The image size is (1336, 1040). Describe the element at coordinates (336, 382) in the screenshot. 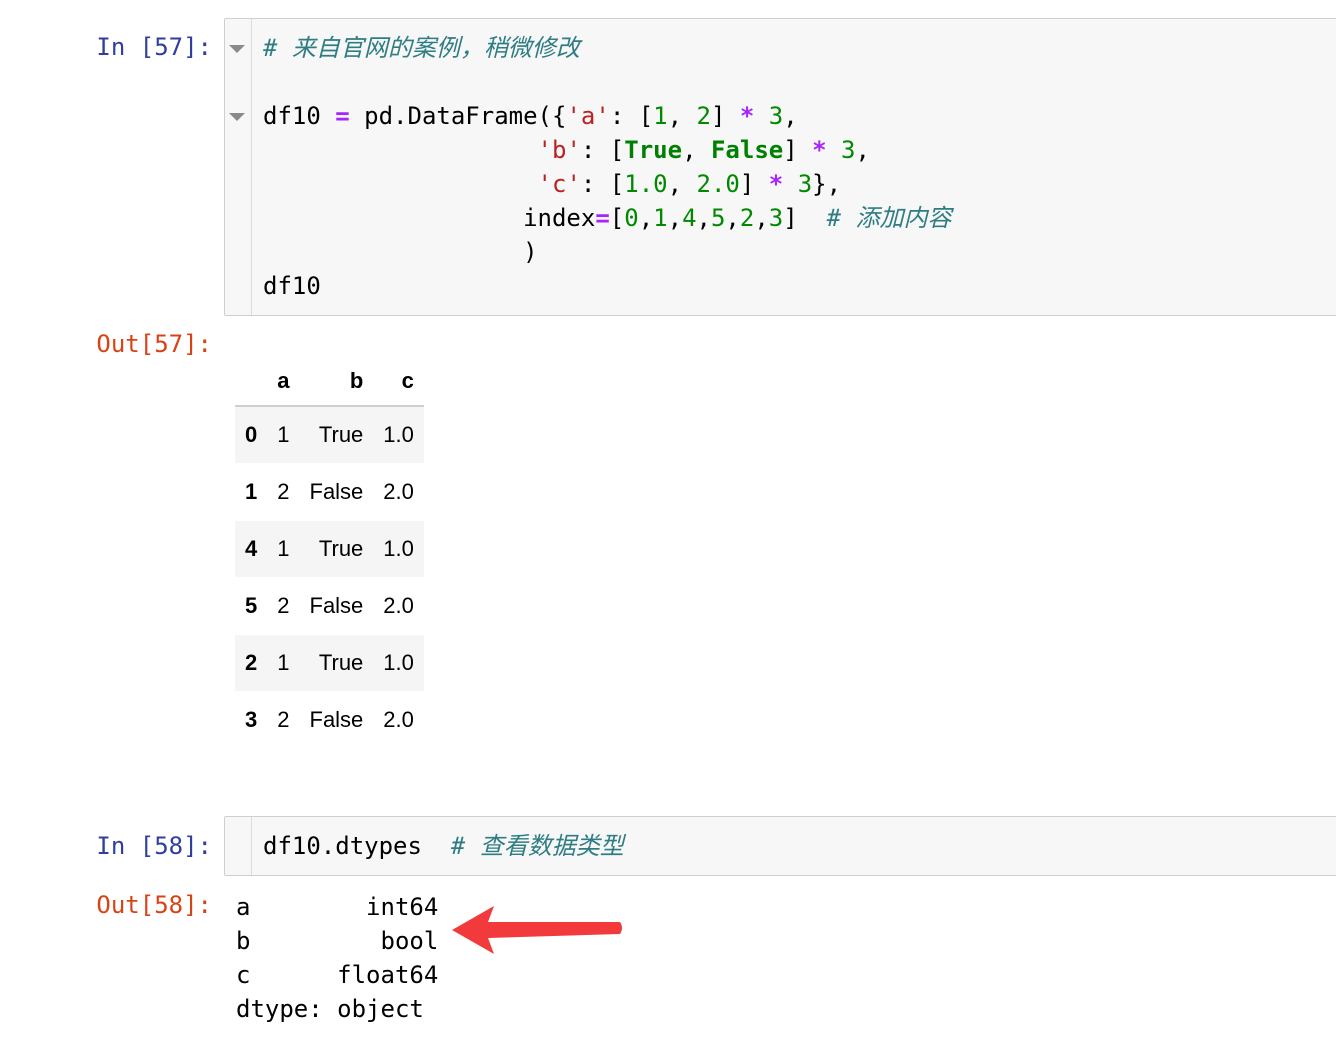

I see `column-header: b` at that location.